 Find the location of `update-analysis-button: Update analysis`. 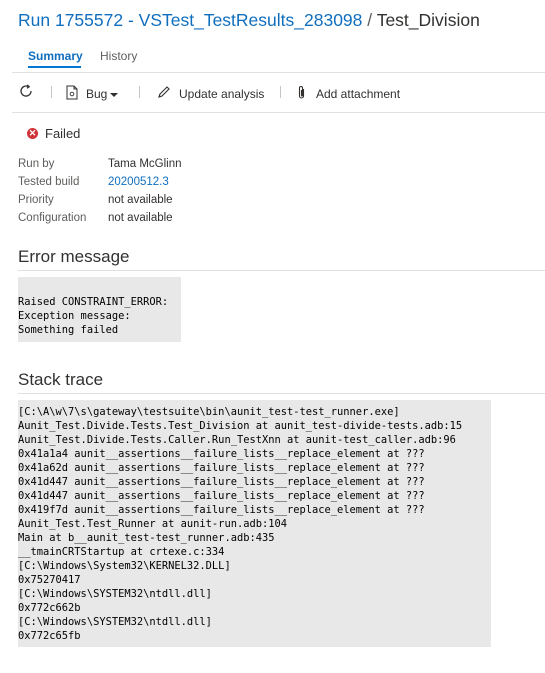

update-analysis-button: Update analysis is located at coordinates (210, 93).